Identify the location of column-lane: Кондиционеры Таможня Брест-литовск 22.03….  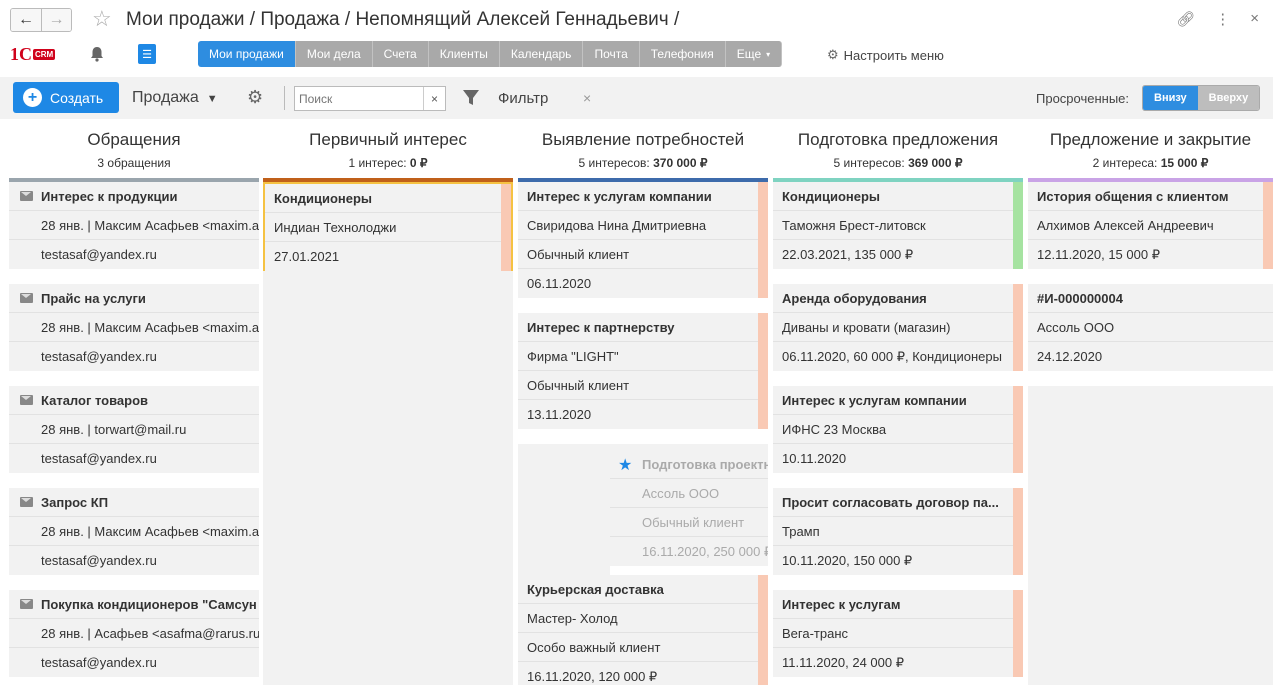
(898, 433).